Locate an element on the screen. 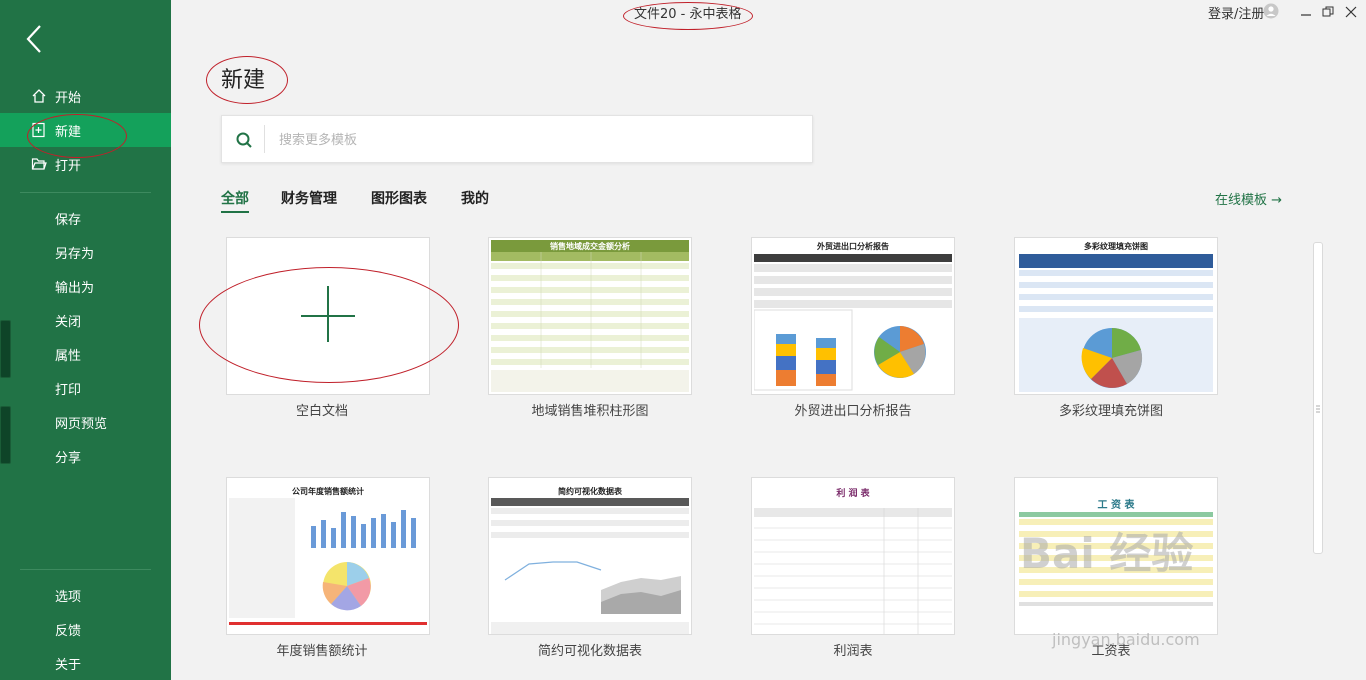 Image resolution: width=1366 pixels, height=680 pixels. sidebar-item-label: 新建 is located at coordinates (68, 132).